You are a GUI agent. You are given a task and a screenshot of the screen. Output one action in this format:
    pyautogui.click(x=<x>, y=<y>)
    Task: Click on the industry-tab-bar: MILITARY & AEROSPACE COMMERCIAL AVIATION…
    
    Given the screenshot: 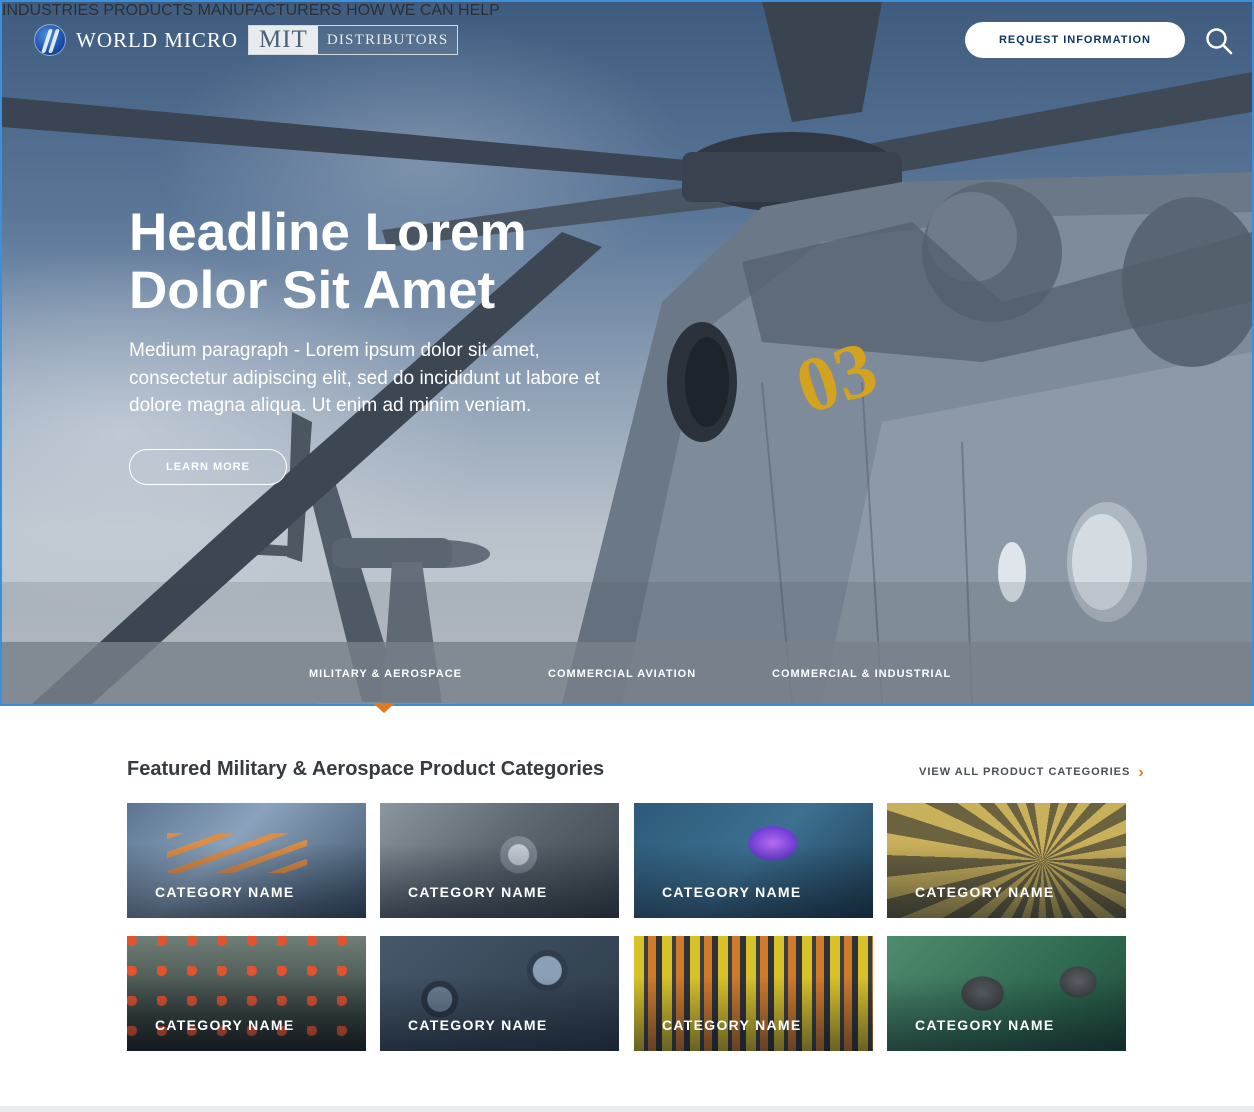 What is the action you would take?
    pyautogui.click(x=627, y=673)
    